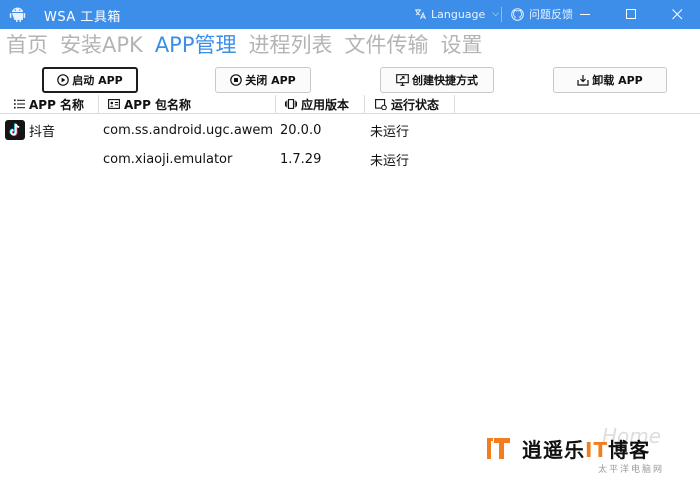  Describe the element at coordinates (270, 80) in the screenshot. I see `stop-app-label: 关闭 APP` at that location.